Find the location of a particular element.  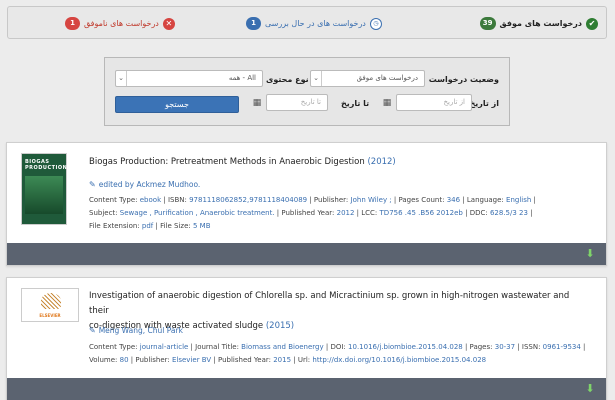

result-authors: ✎ Meng Wang, Chul Park is located at coordinates (136, 330).